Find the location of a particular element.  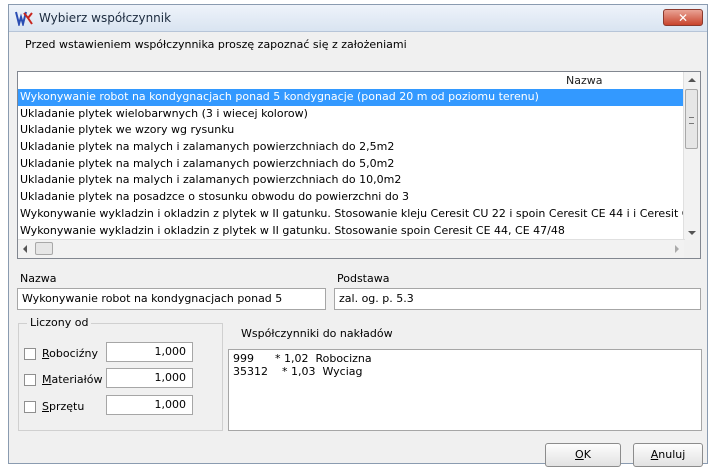

coefficient-line: 999 * 1,02 Robocizna is located at coordinates (302, 358).